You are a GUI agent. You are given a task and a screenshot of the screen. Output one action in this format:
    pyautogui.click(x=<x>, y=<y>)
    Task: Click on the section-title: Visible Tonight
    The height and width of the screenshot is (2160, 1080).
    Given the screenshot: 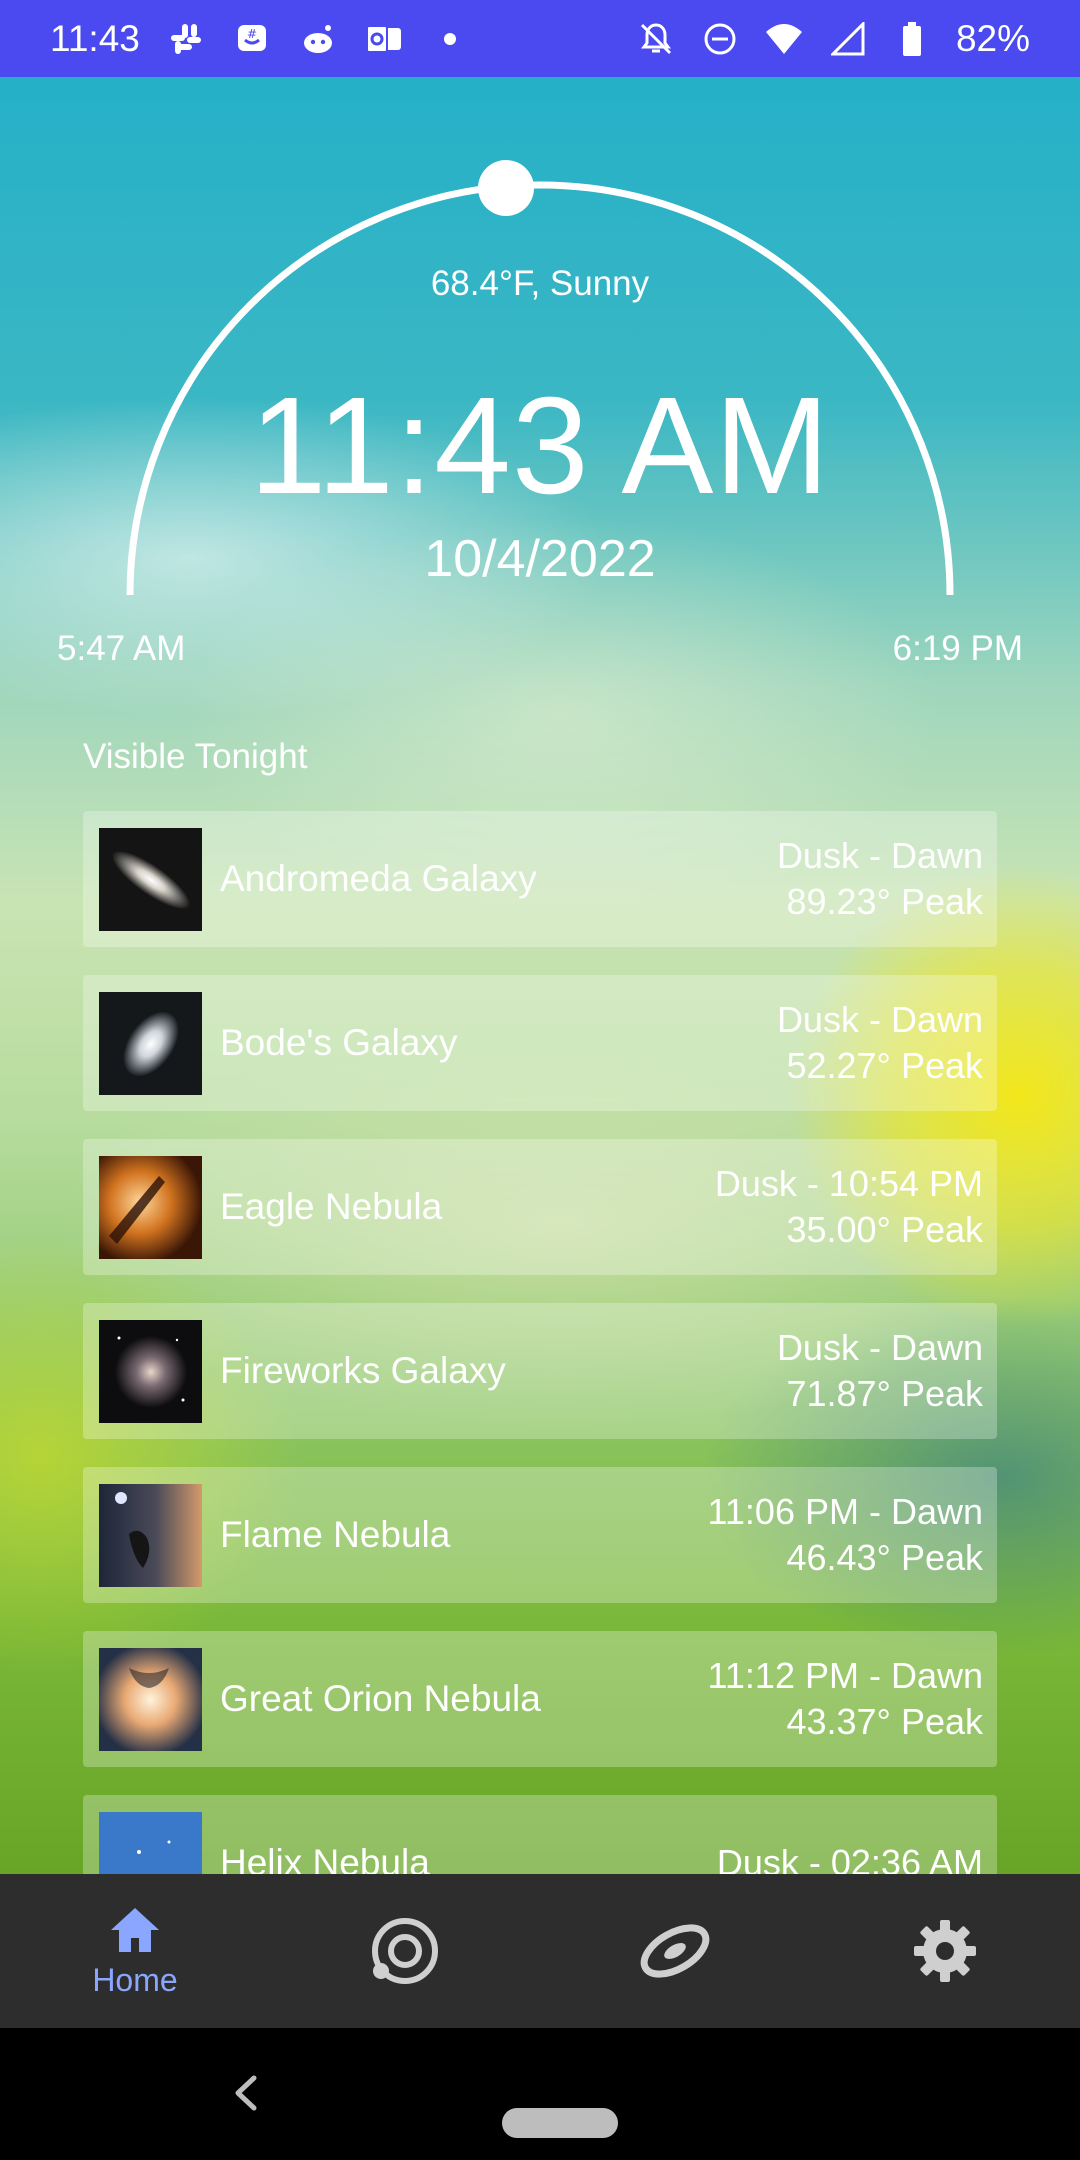 What is the action you would take?
    pyautogui.click(x=195, y=756)
    